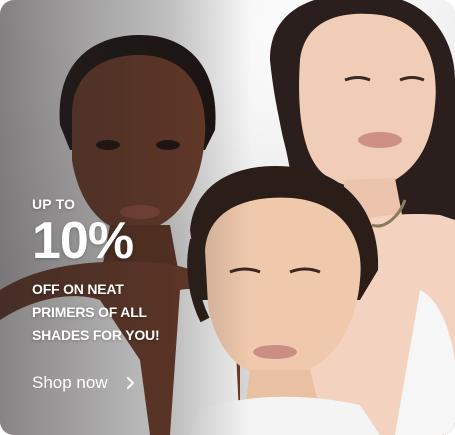 The height and width of the screenshot is (435, 455). What do you see at coordinates (54, 204) in the screenshot?
I see `promo-eyebrow: UP TO` at bounding box center [54, 204].